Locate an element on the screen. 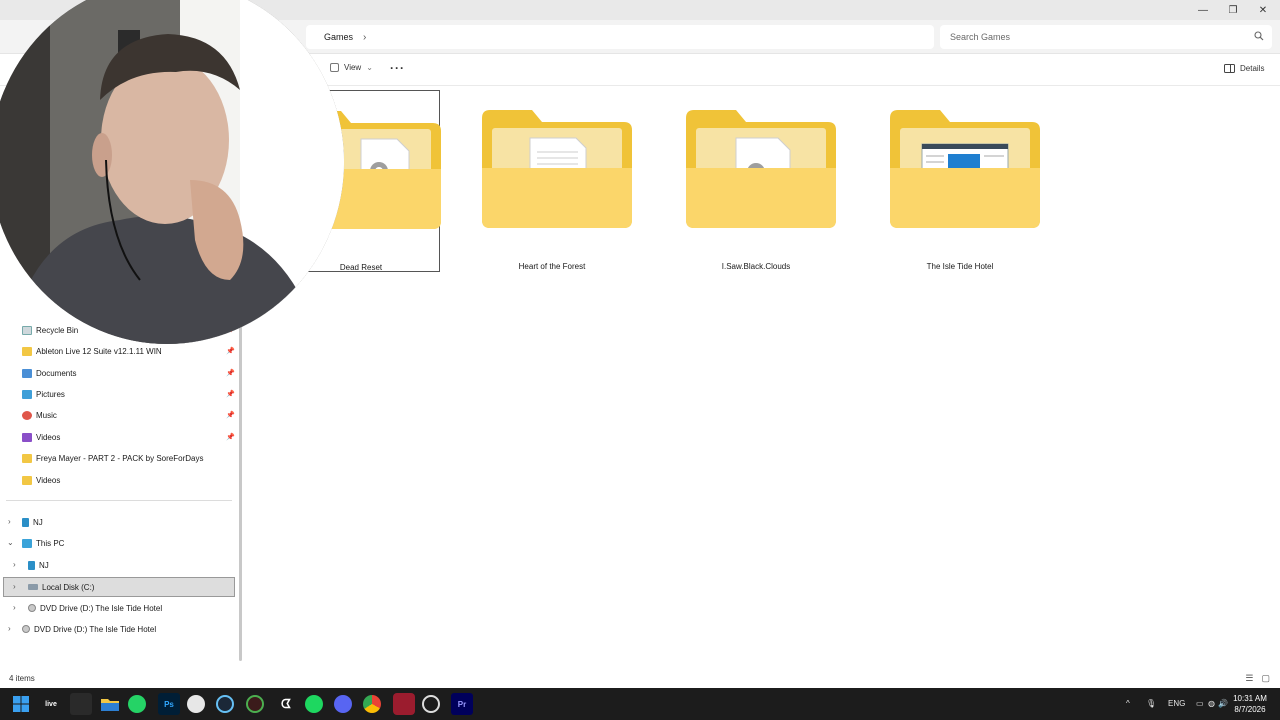 Image resolution: width=1280 pixels, height=720 pixels. spotify-icon is located at coordinates (314, 704).